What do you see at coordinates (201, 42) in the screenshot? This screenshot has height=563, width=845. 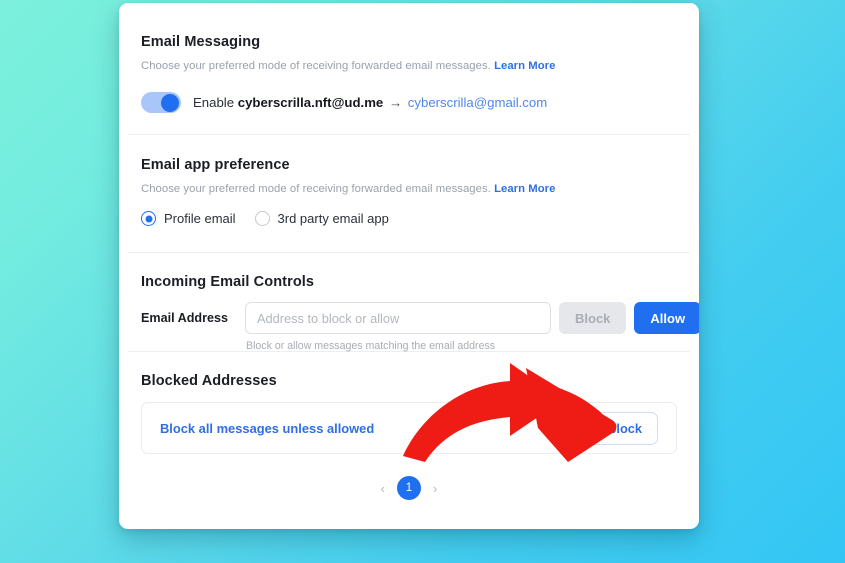 I see `email-messaging-title: Email Messaging` at bounding box center [201, 42].